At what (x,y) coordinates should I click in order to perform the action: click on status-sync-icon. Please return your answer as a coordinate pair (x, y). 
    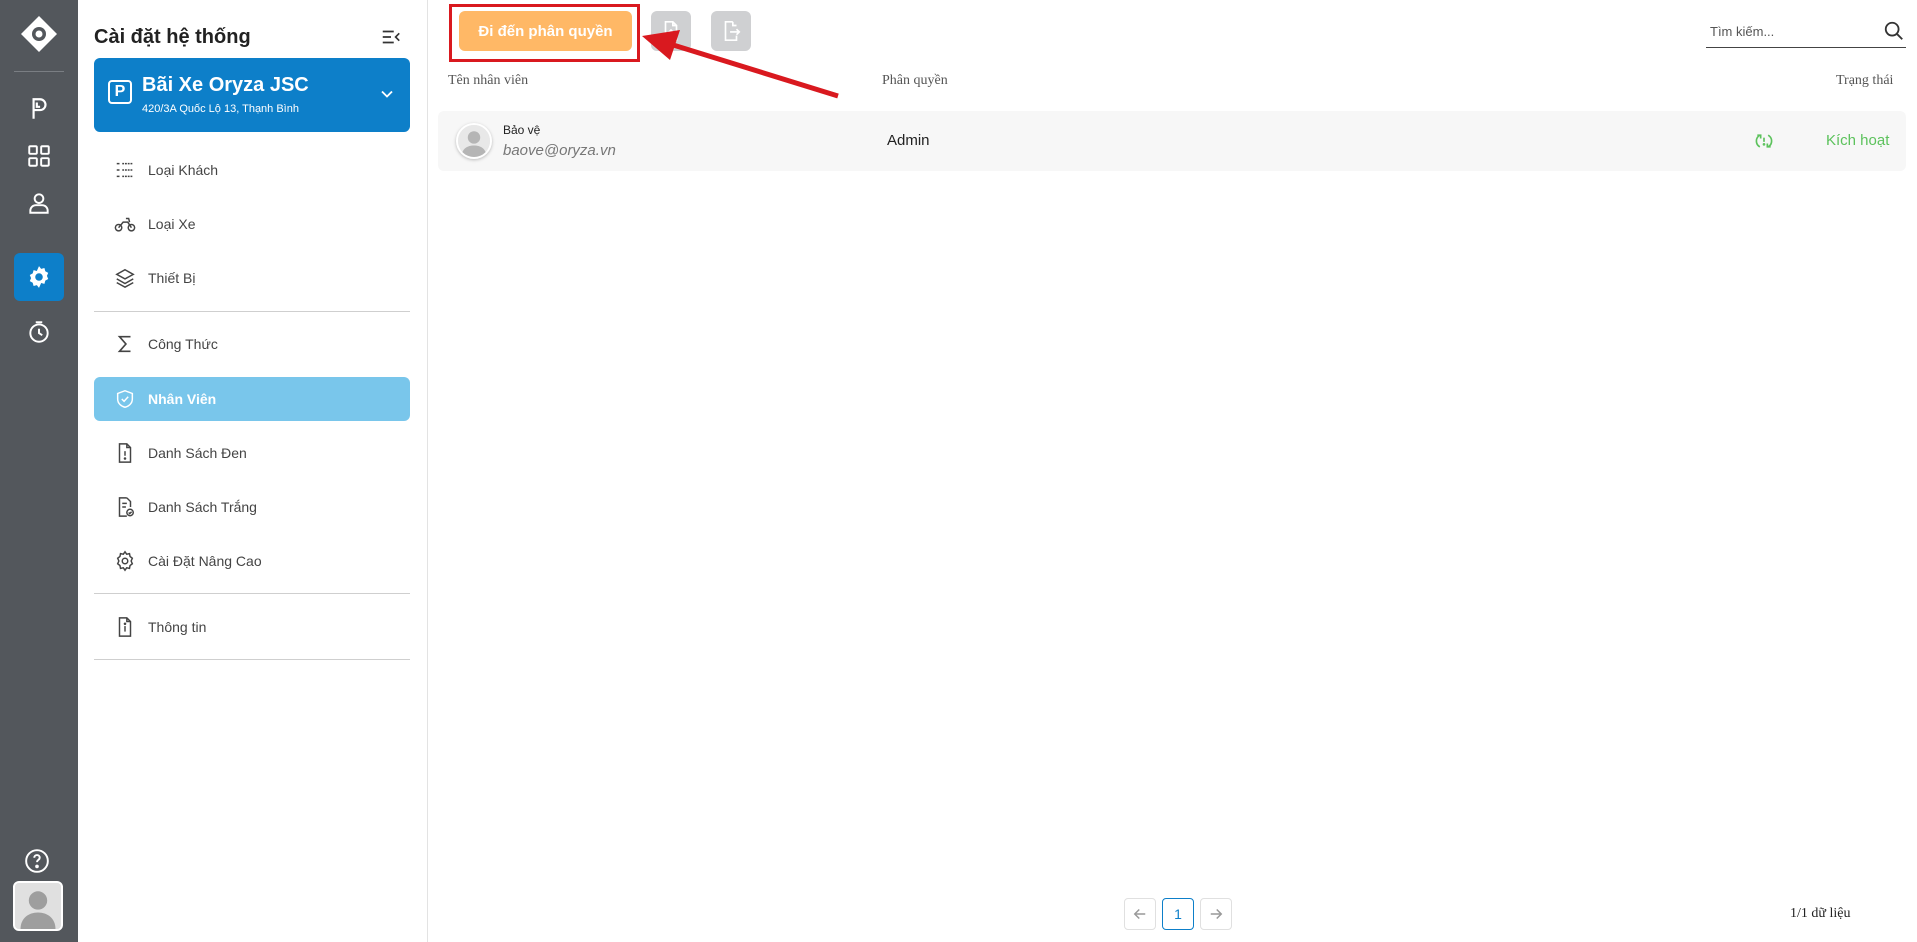
    Looking at the image, I should click on (1764, 141).